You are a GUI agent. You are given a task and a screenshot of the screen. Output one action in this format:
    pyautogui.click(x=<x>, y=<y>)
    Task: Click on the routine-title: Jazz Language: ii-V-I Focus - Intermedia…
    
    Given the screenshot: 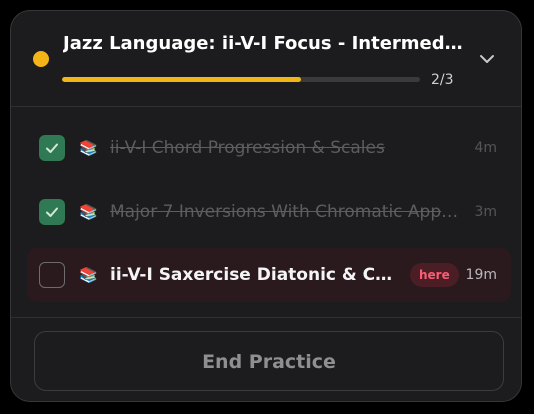 What is the action you would take?
    pyautogui.click(x=263, y=43)
    